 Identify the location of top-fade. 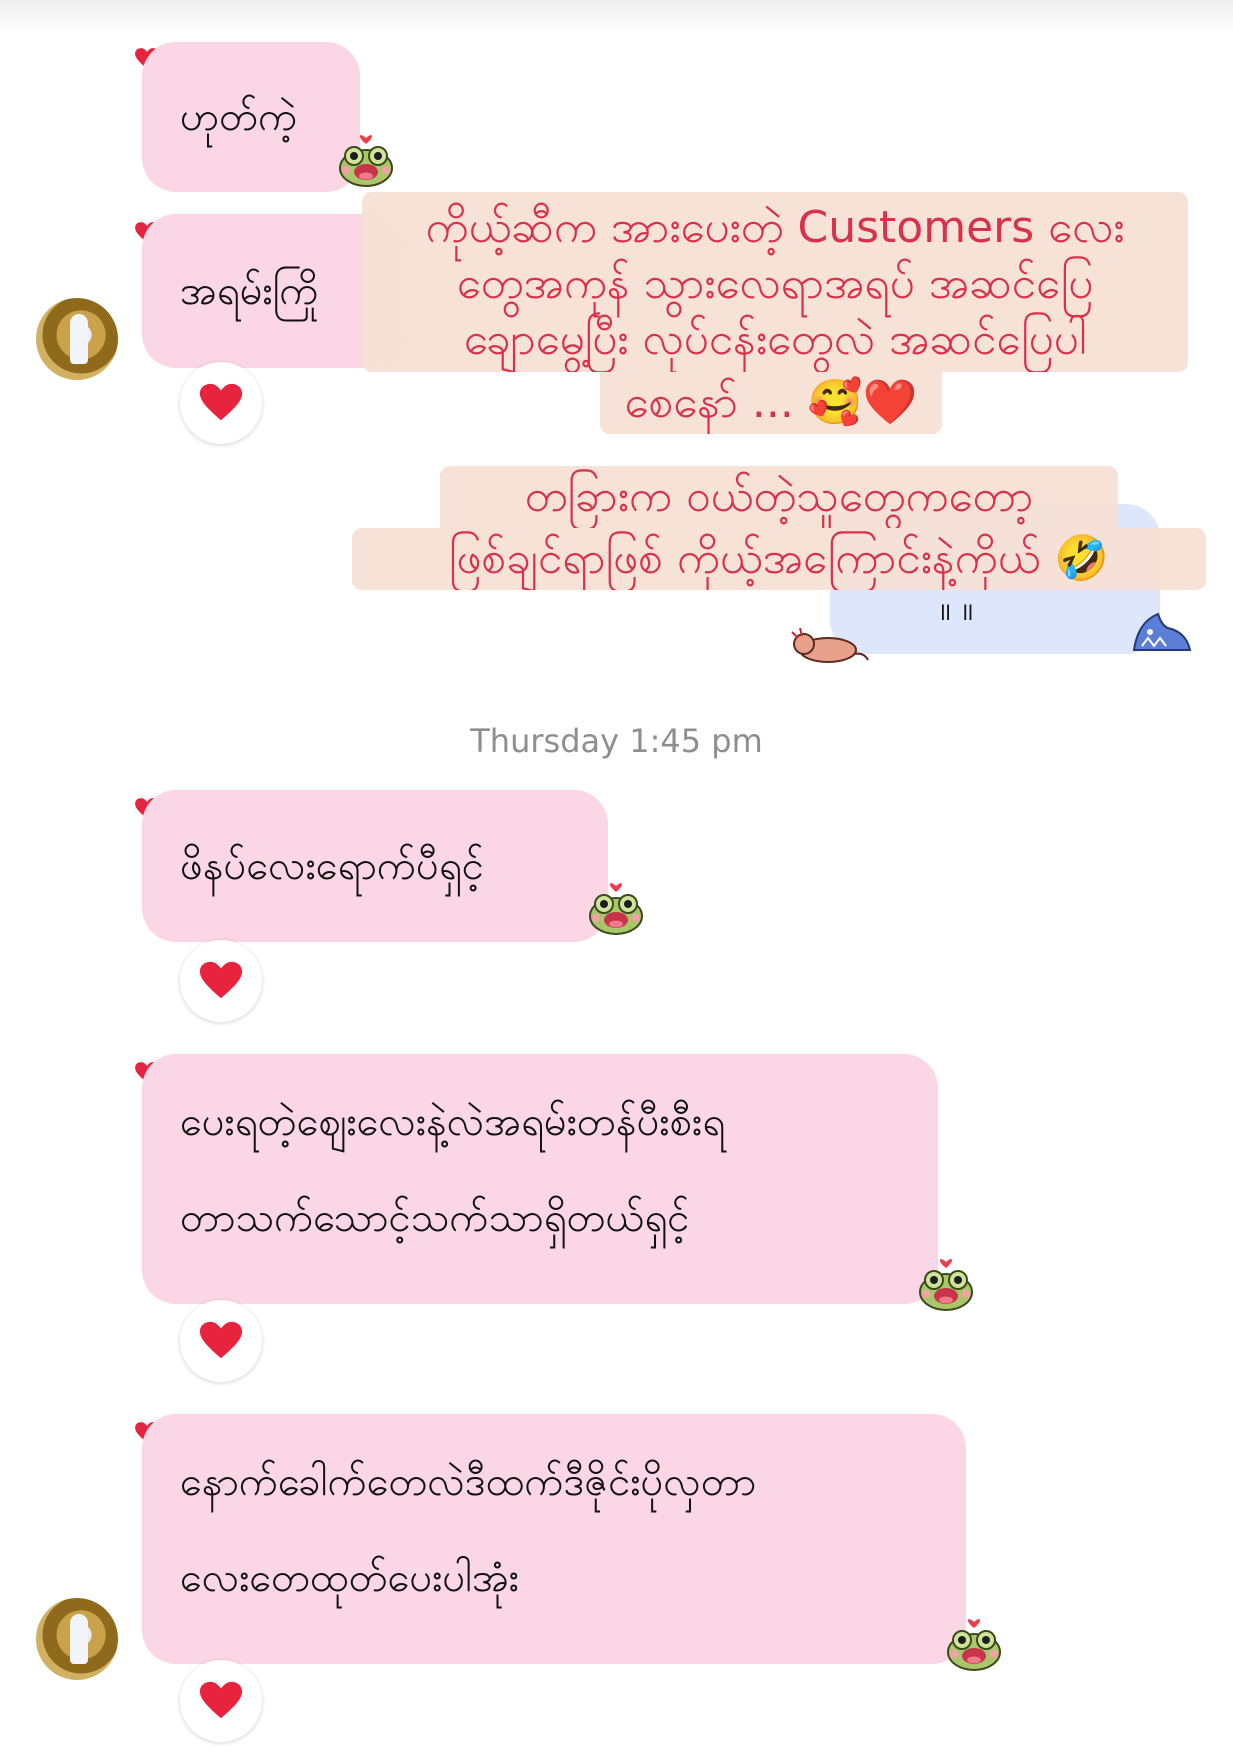
(616, 18).